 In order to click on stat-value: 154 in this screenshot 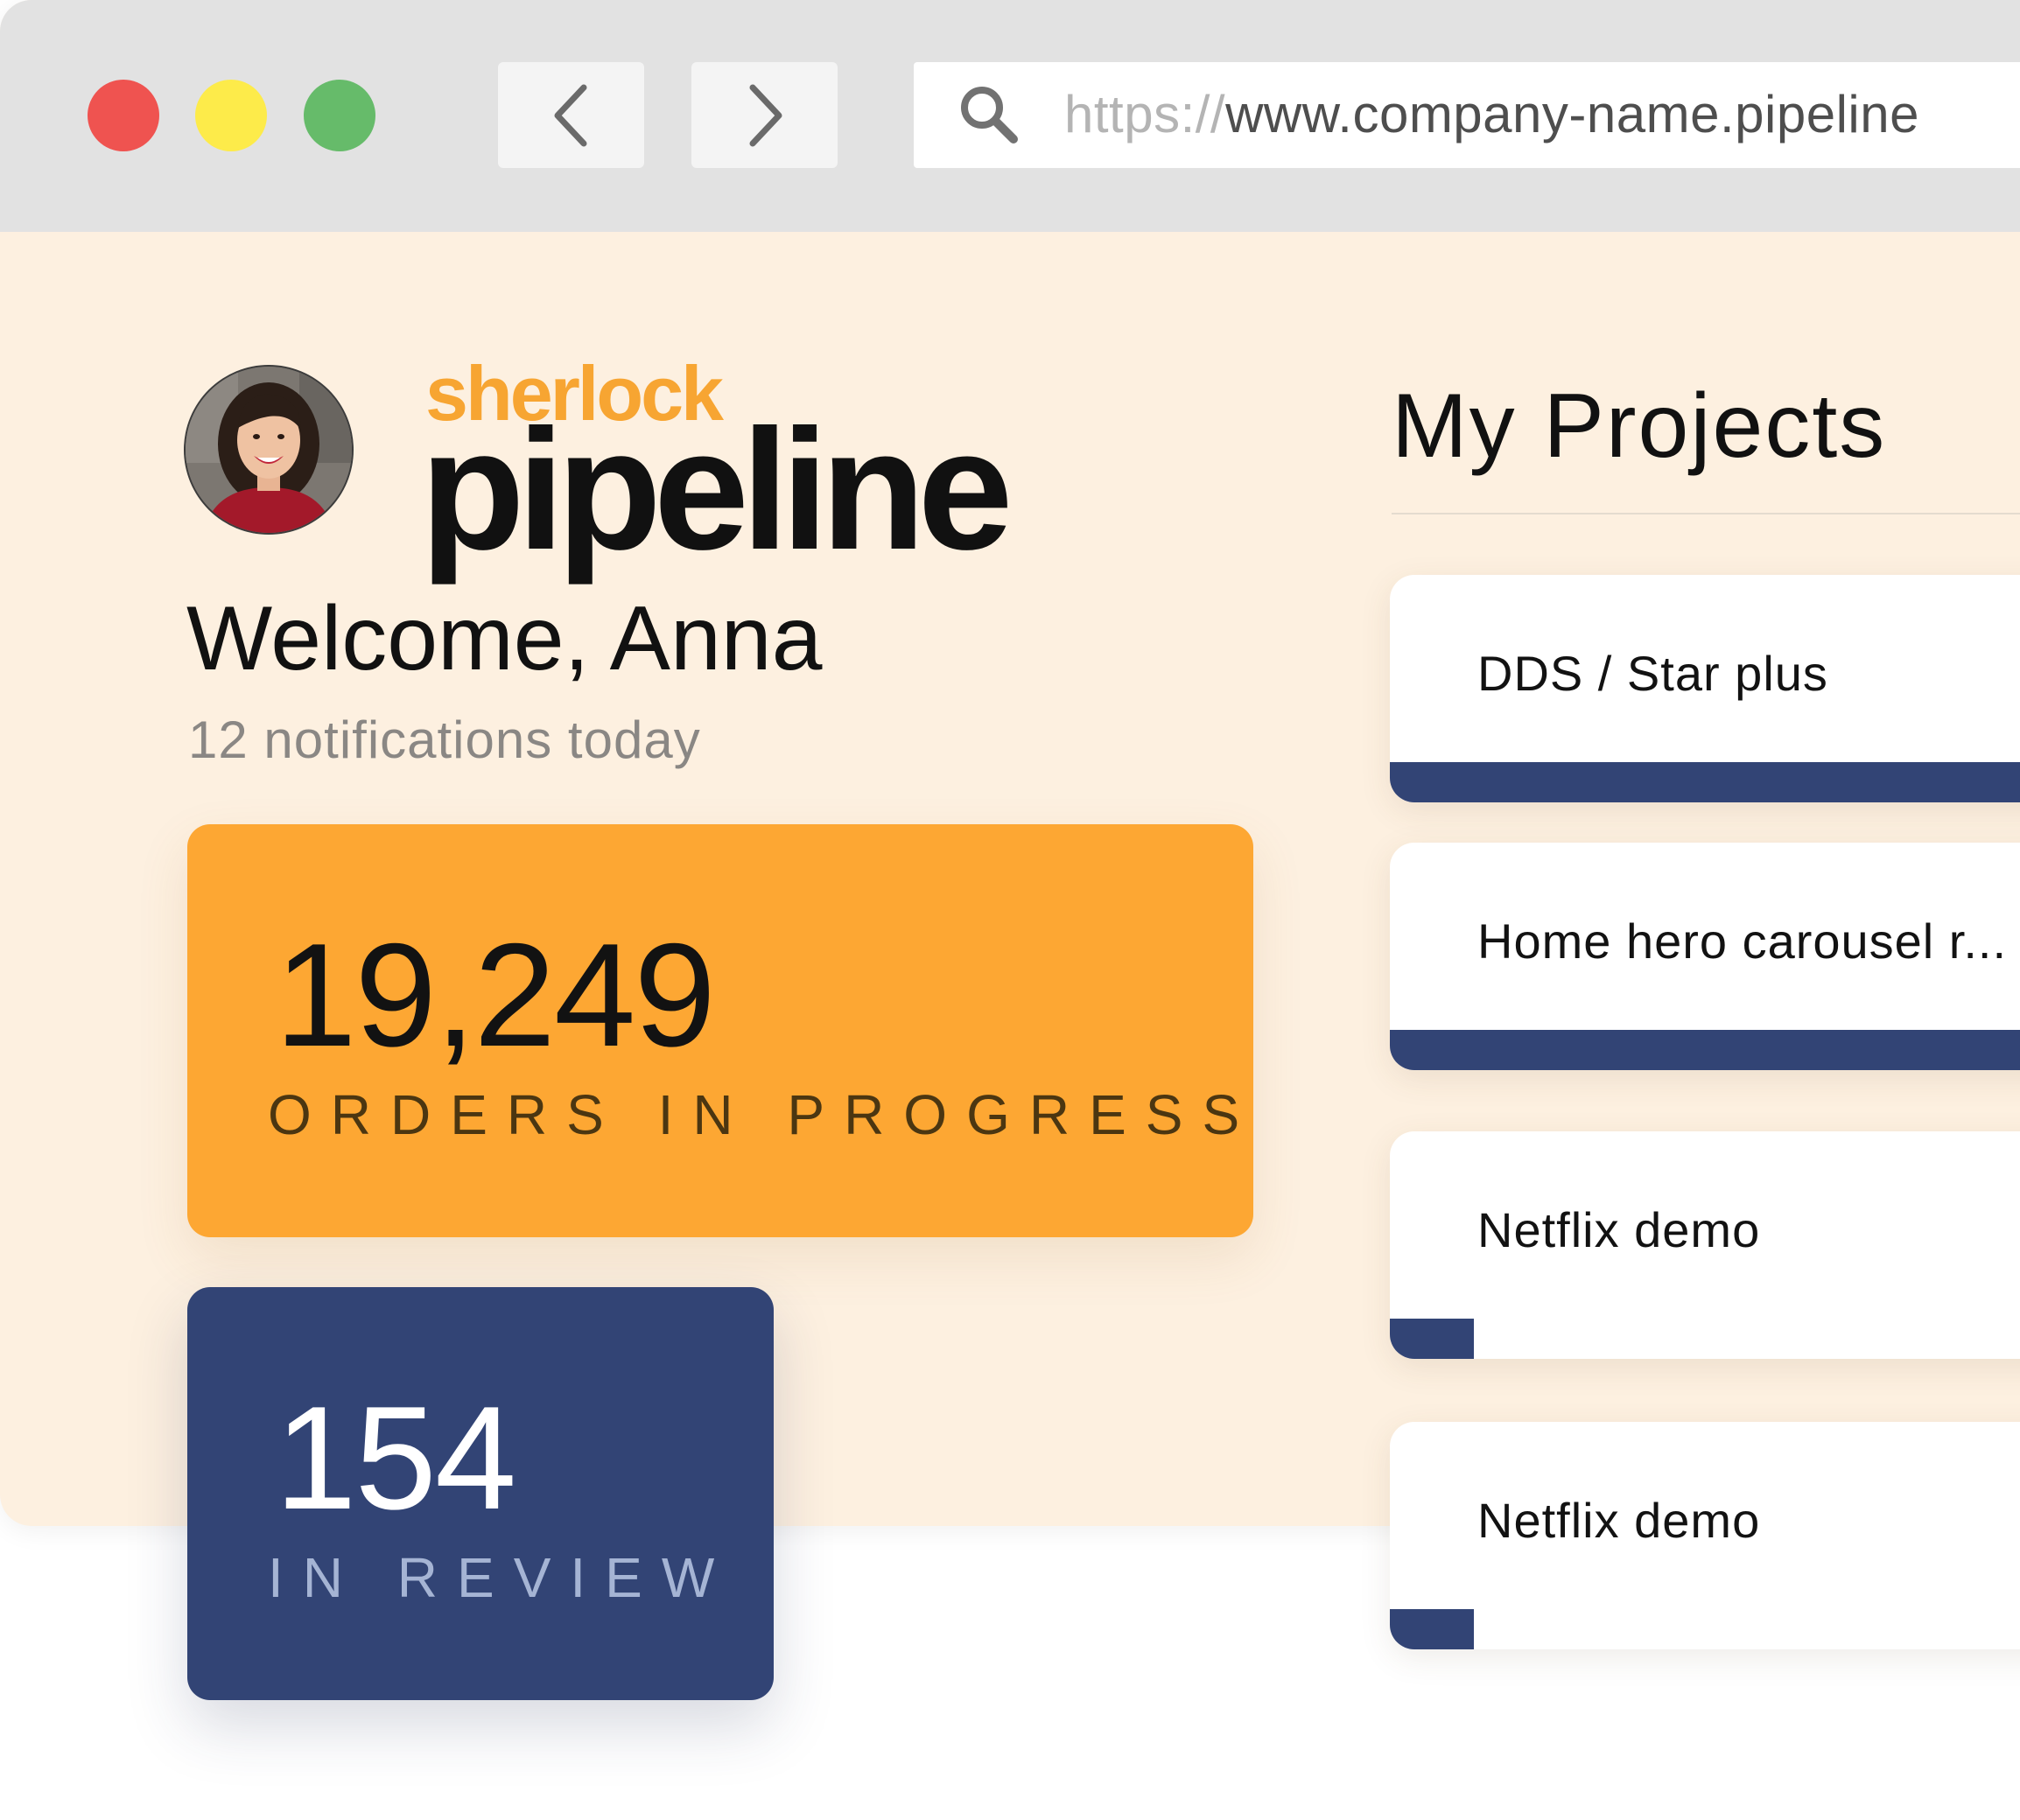, I will do `click(395, 1458)`.